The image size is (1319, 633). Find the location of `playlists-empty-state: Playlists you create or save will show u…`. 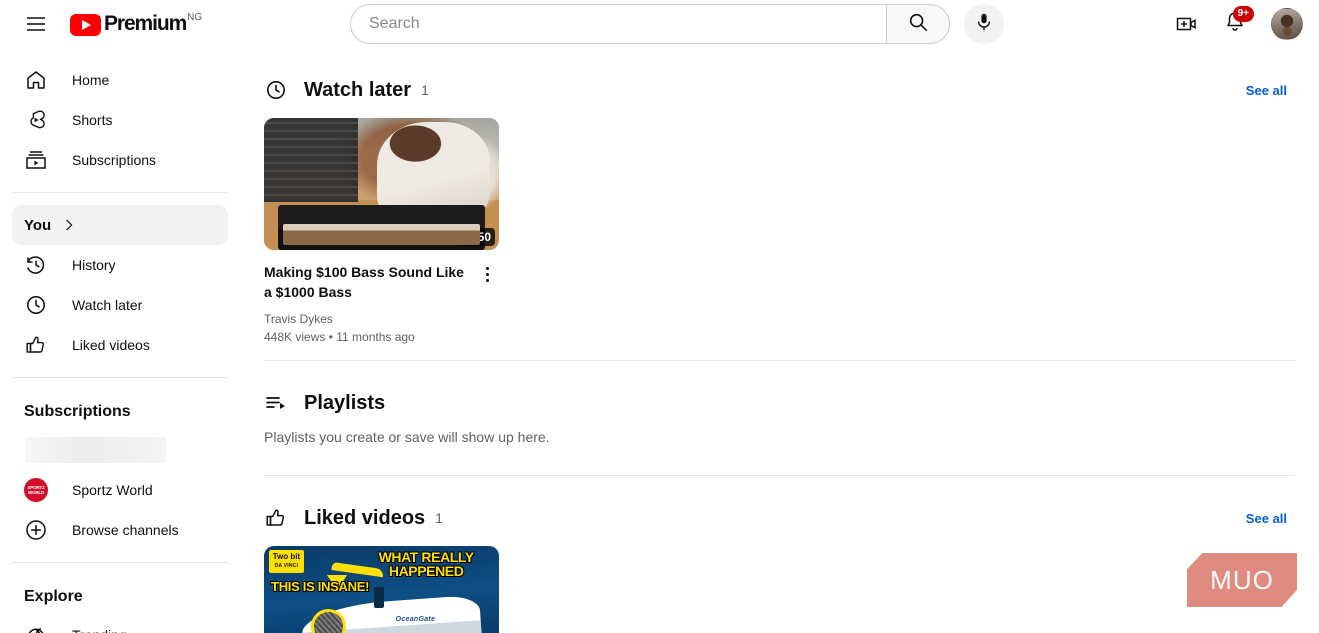

playlists-empty-state: Playlists you create or save will show u… is located at coordinates (407, 437).